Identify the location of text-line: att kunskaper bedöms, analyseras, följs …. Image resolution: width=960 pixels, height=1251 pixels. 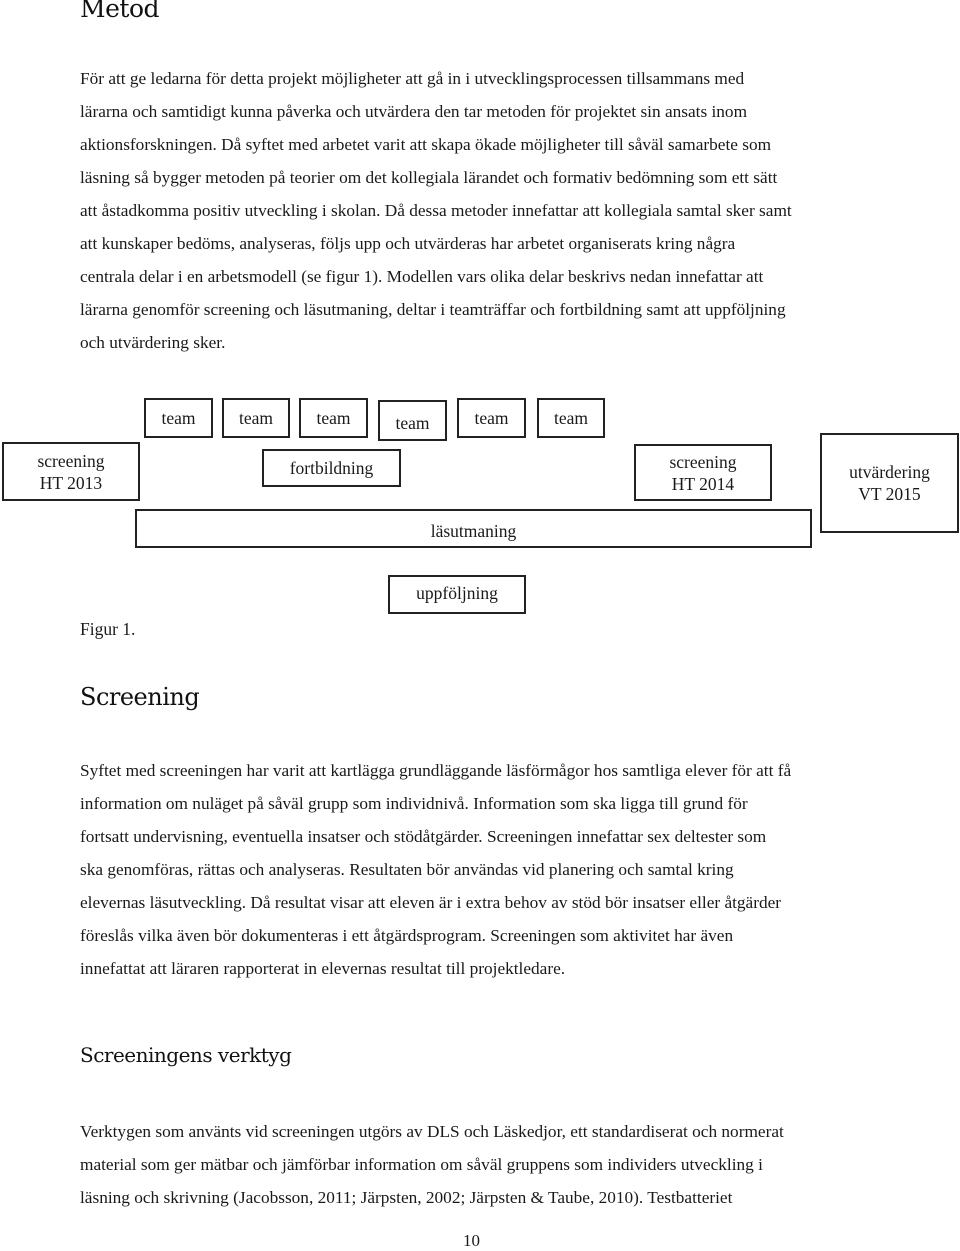
(408, 243).